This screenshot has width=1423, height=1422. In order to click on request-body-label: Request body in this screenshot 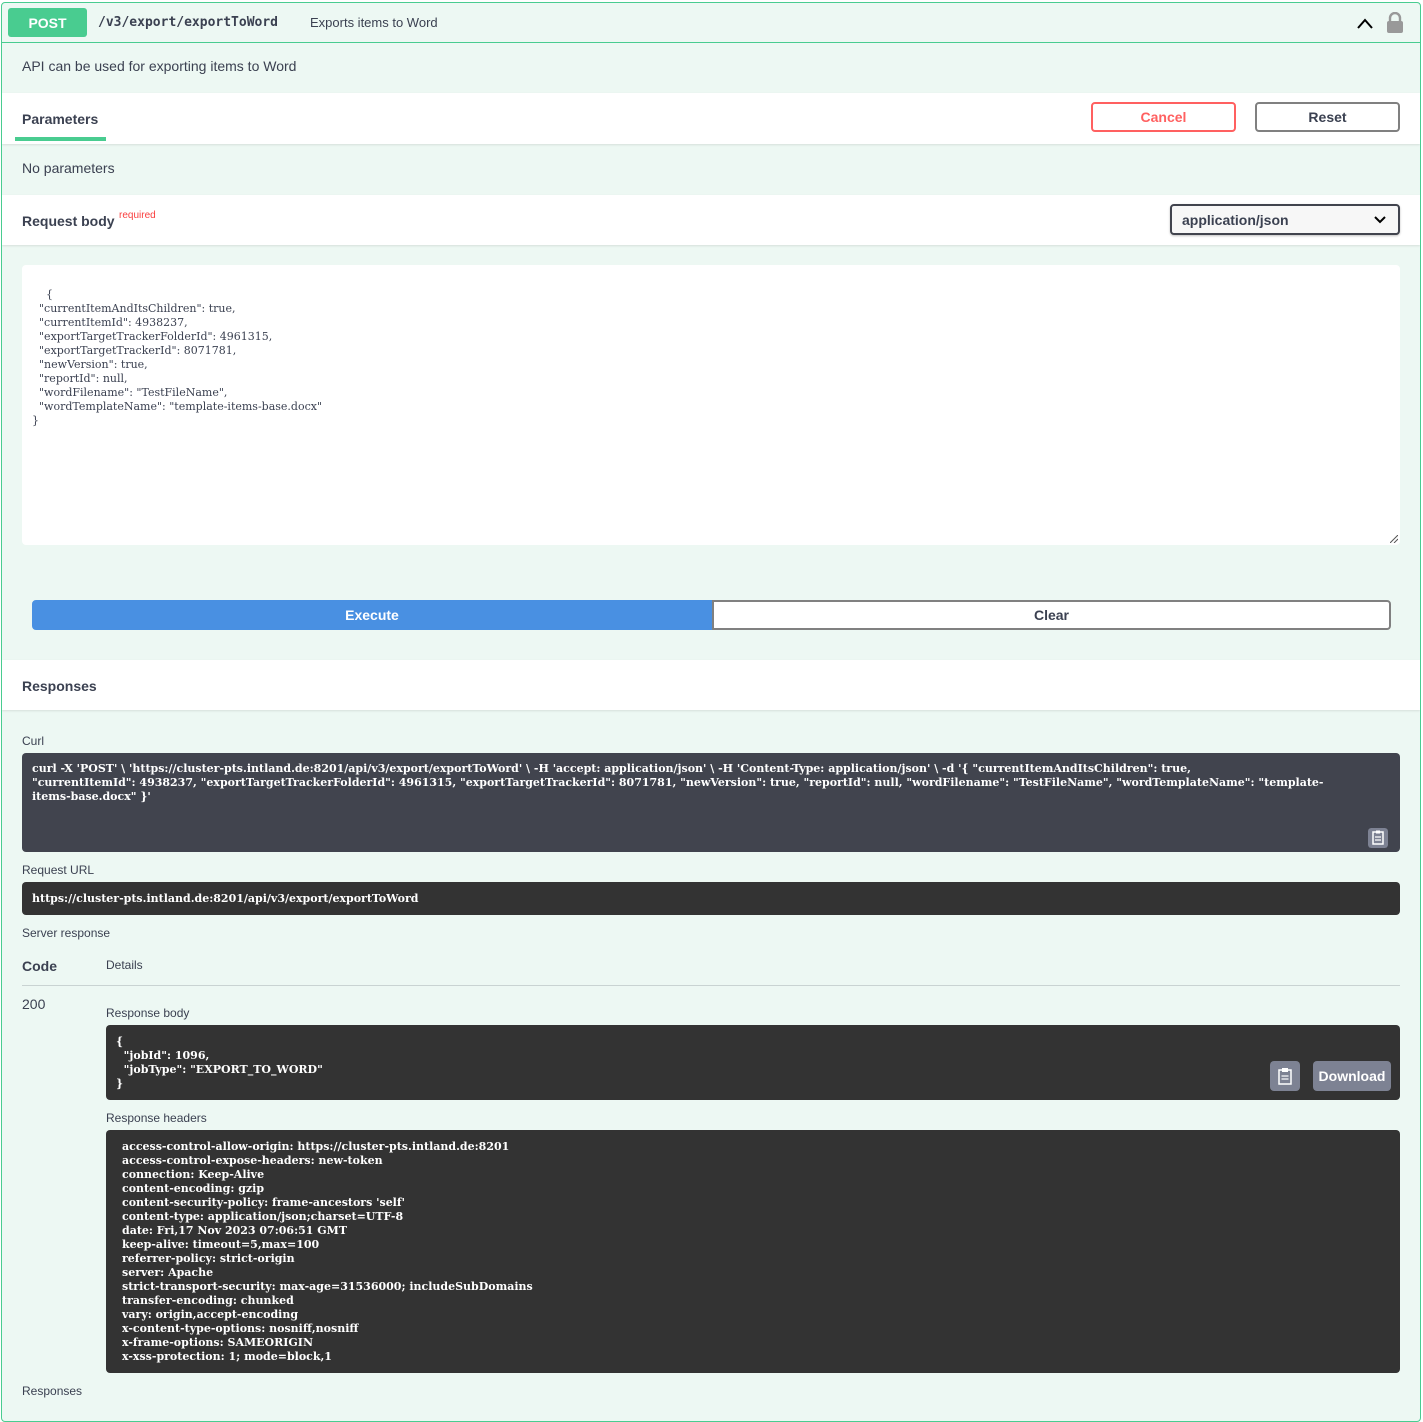, I will do `click(68, 221)`.